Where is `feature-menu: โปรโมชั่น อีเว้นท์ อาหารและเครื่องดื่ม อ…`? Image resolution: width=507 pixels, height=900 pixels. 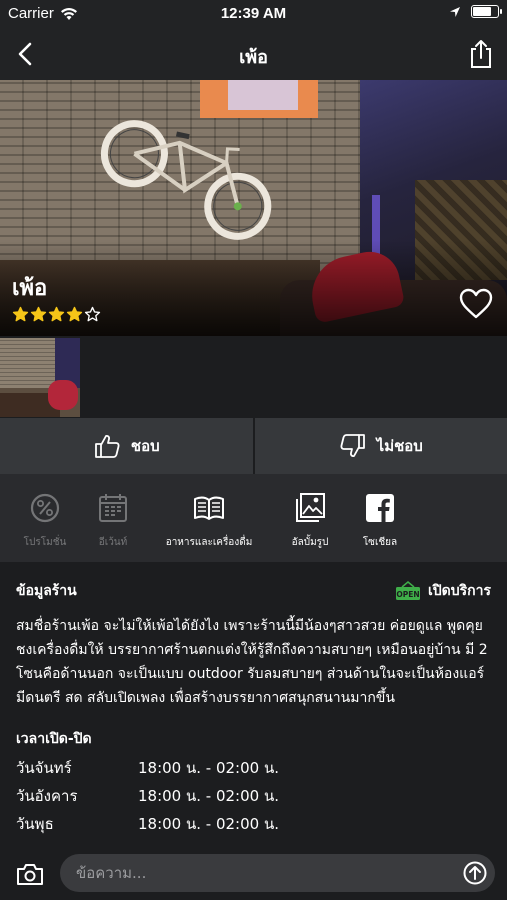
feature-menu: โปรโมชั่น อีเว้นท์ อาหารและเครื่องดื่ม อ… is located at coordinates (253, 518).